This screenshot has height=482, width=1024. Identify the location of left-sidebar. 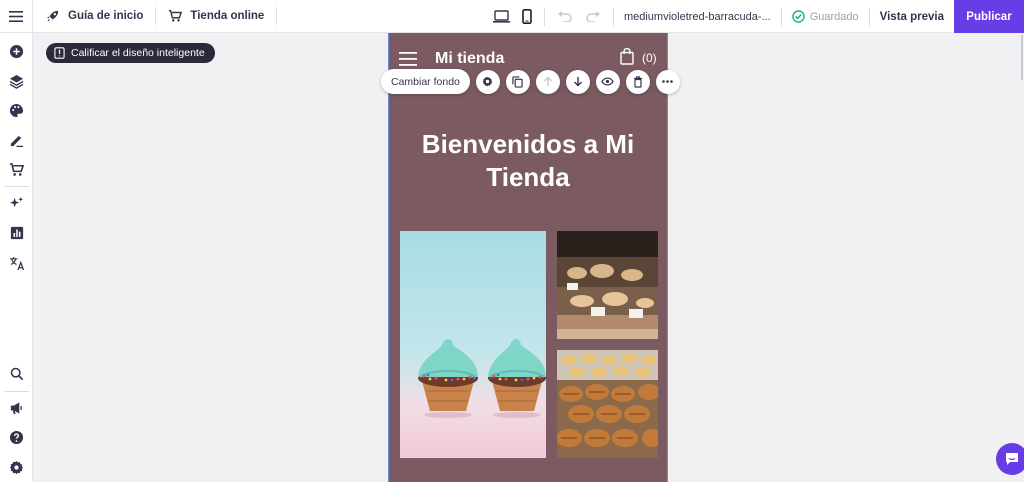
(16, 257).